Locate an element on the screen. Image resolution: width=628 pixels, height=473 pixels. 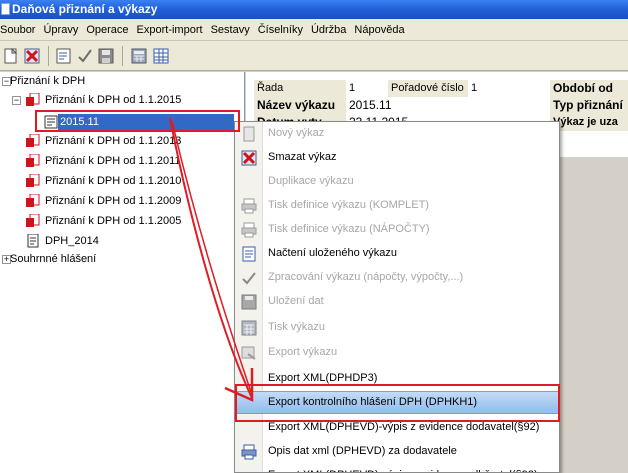
annotation-arrow-curve is located at coordinates (211, 256).